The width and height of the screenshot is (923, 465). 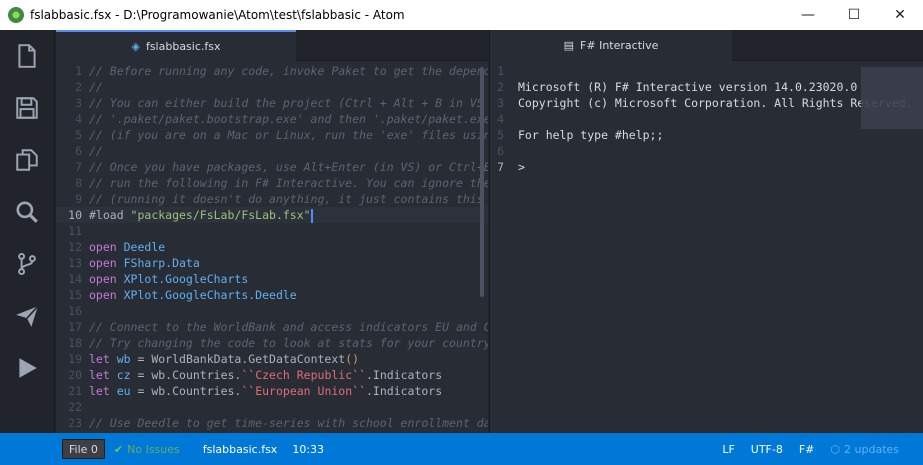 I want to click on copy-icon, so click(x=27, y=160).